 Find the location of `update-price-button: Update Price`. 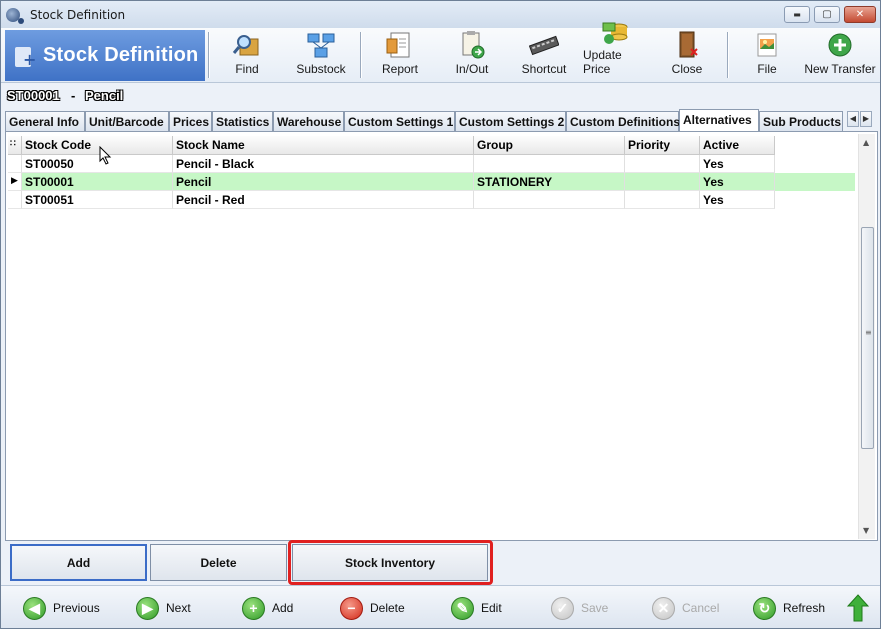

update-price-button: Update Price is located at coordinates (616, 51).